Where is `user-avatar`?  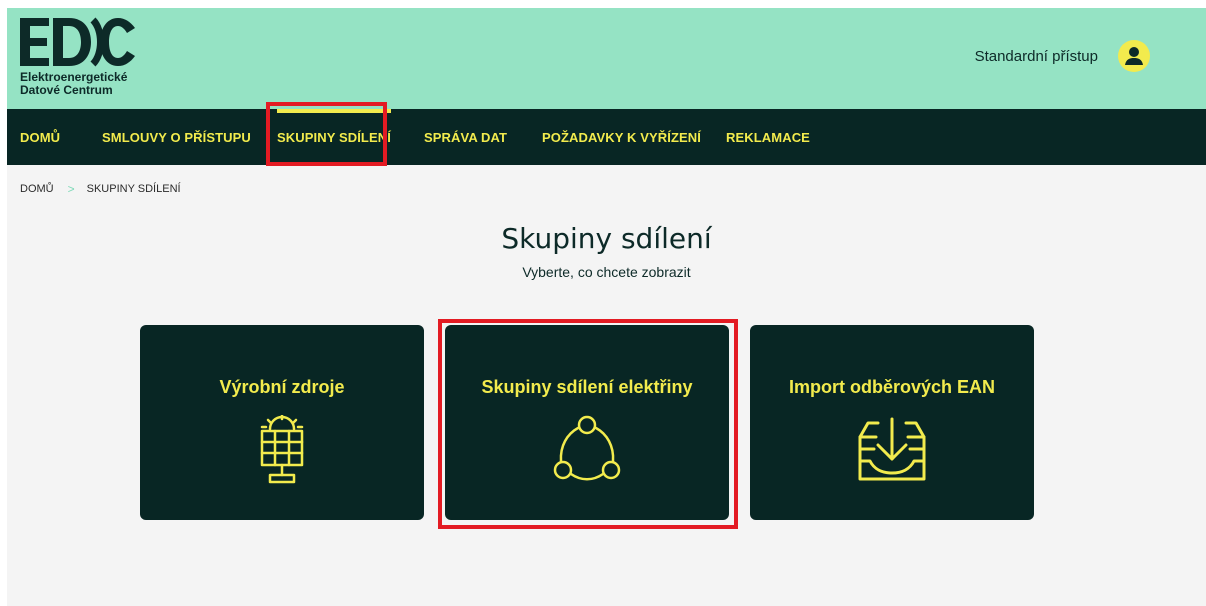
user-avatar is located at coordinates (1134, 56).